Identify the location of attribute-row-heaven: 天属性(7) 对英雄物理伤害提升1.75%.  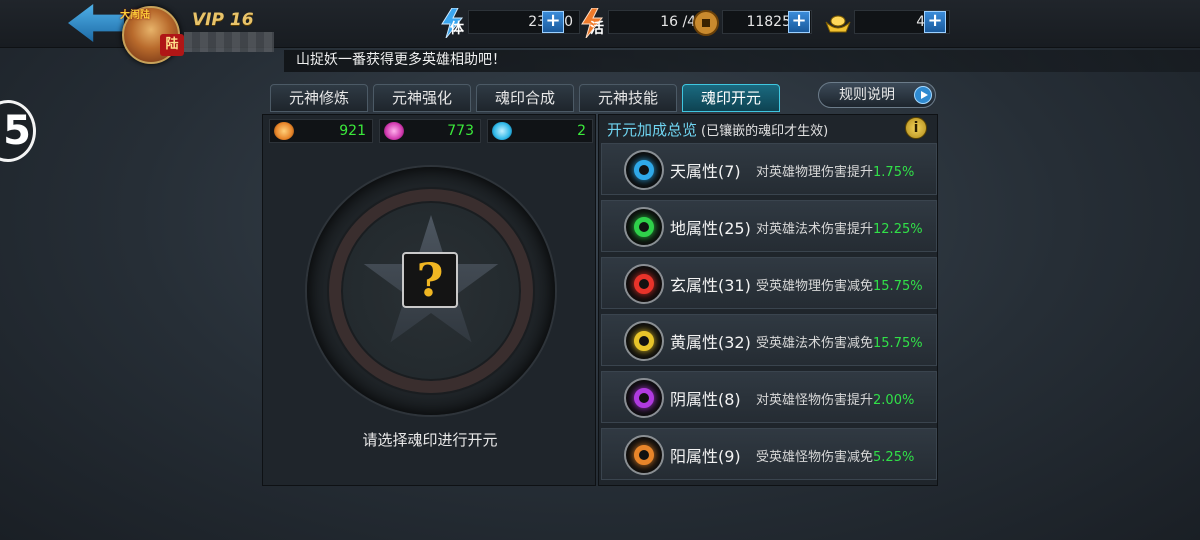
(769, 169).